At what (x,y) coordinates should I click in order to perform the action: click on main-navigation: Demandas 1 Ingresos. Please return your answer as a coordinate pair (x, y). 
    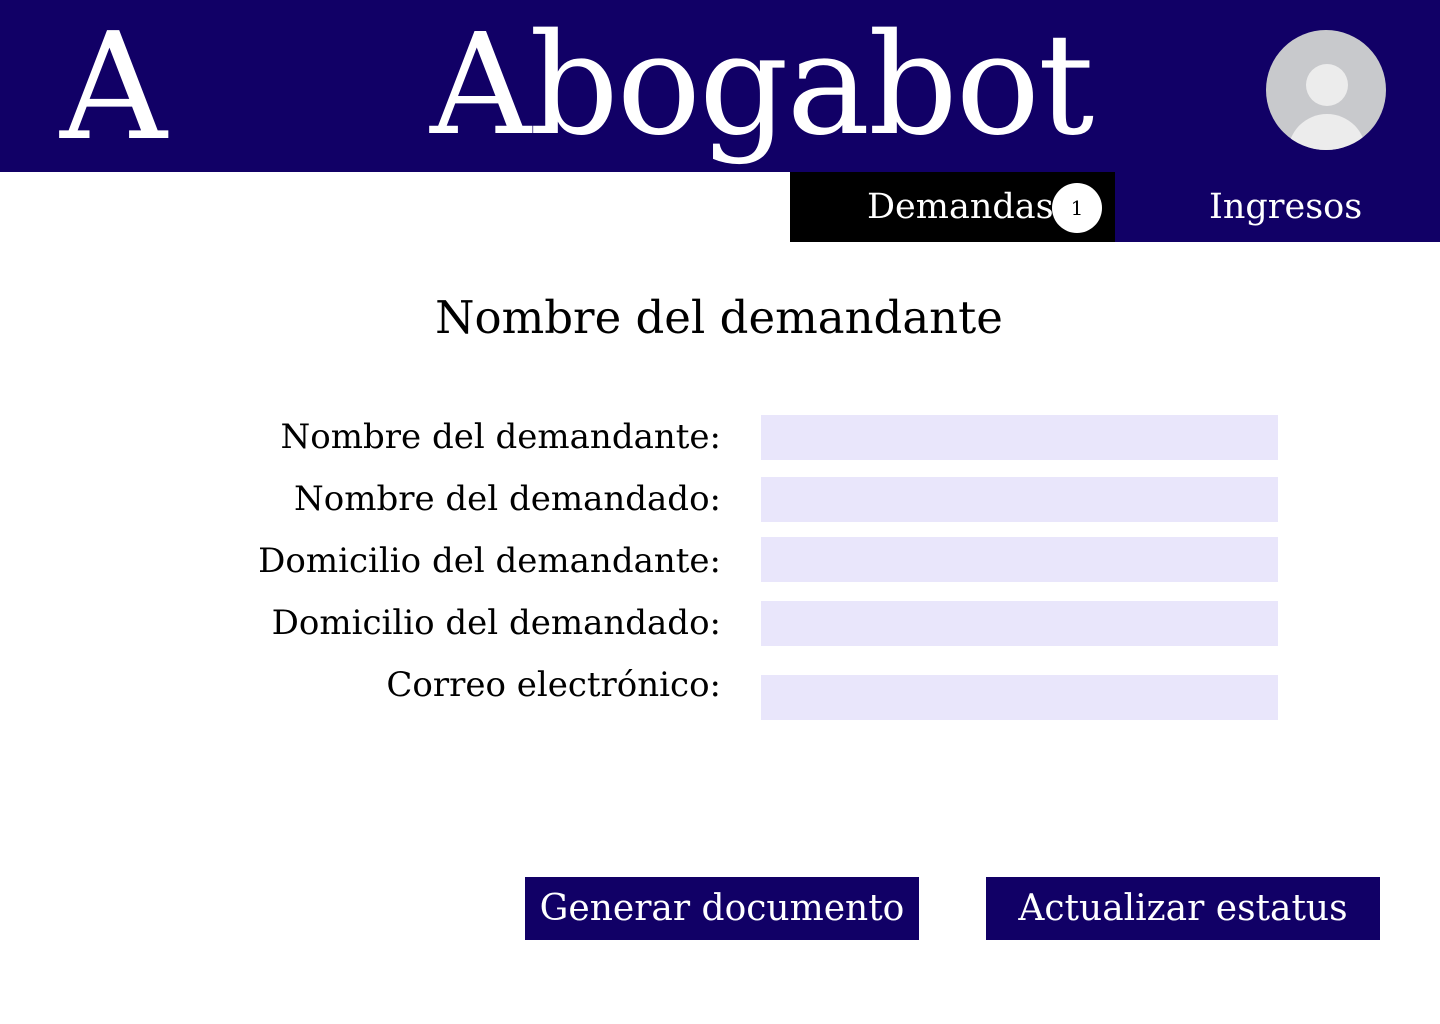
    Looking at the image, I should click on (1115, 207).